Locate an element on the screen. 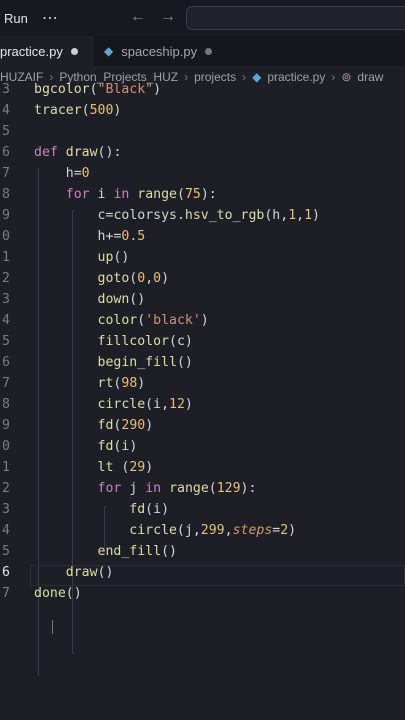  code-text: begin_fill() is located at coordinates (145, 362).